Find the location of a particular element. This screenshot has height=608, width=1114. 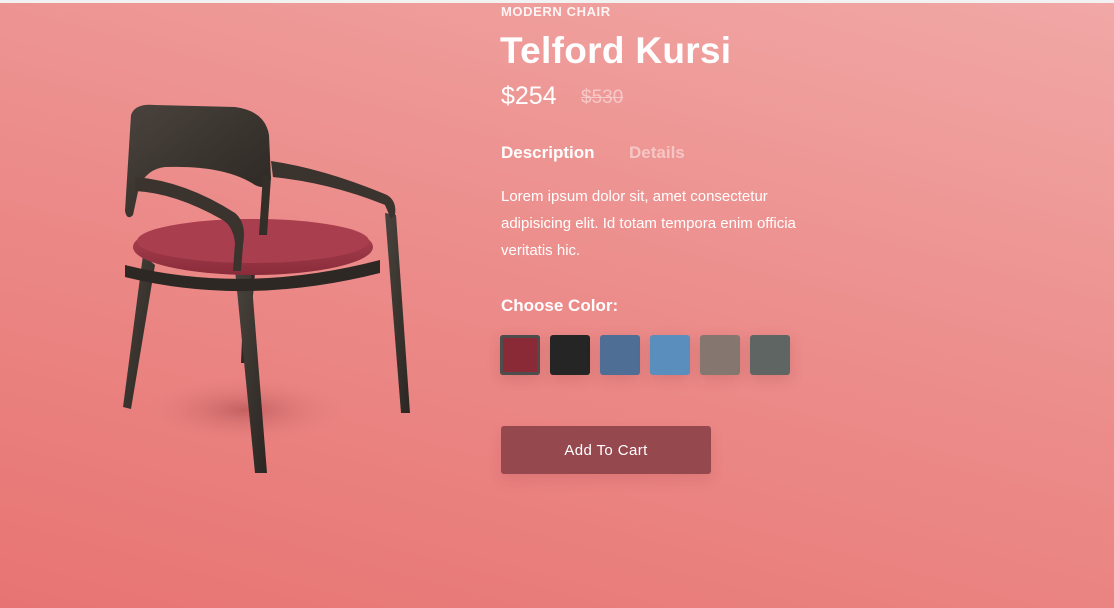

tab-description: Description is located at coordinates (548, 153).